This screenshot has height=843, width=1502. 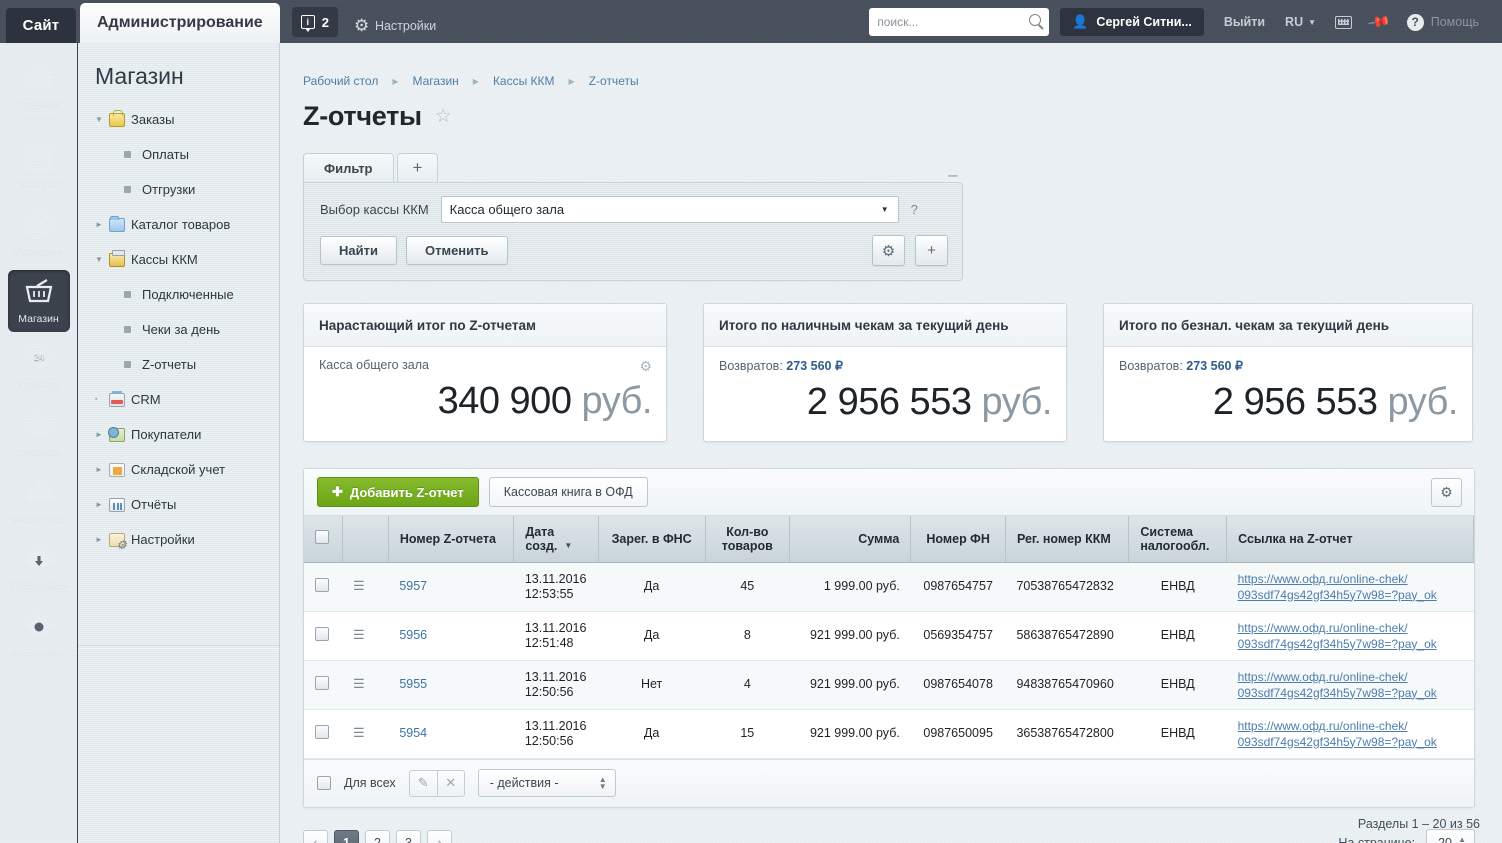 I want to click on rail-item-marketplace: Marketplace, so click(x=39, y=569).